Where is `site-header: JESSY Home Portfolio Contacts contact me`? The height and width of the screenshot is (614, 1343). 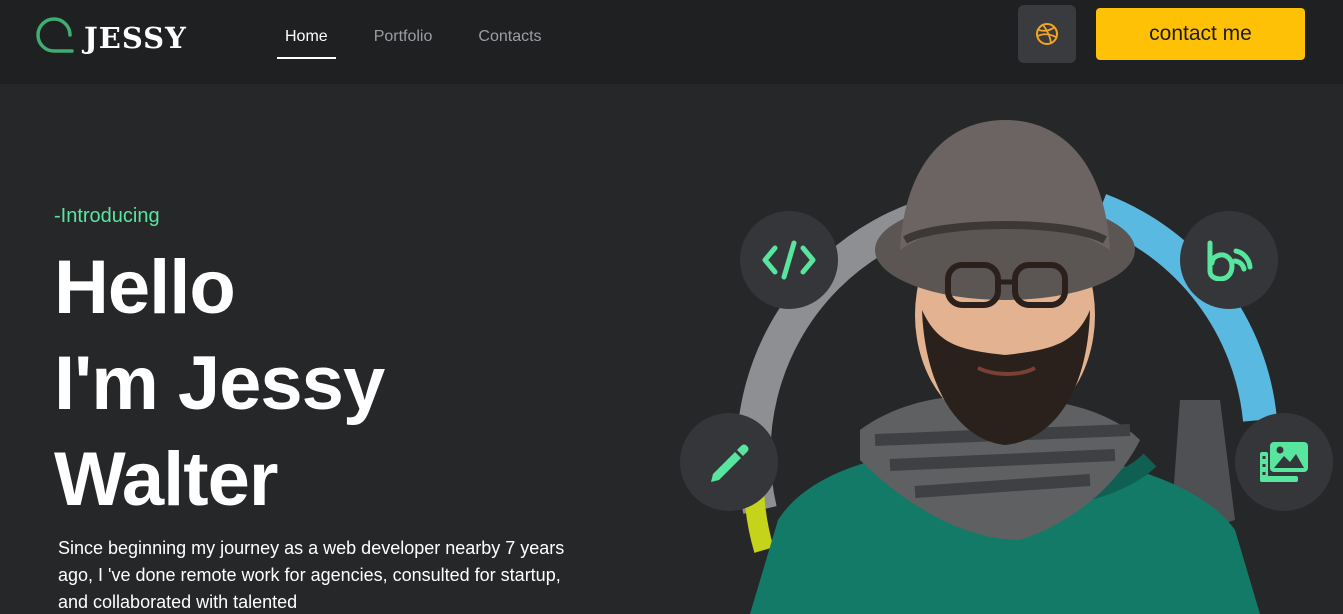
site-header: JESSY Home Portfolio Contacts contact me is located at coordinates (671, 42).